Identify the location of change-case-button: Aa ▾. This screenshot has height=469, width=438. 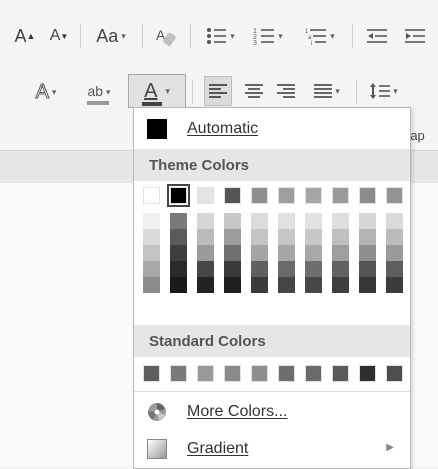
(111, 36).